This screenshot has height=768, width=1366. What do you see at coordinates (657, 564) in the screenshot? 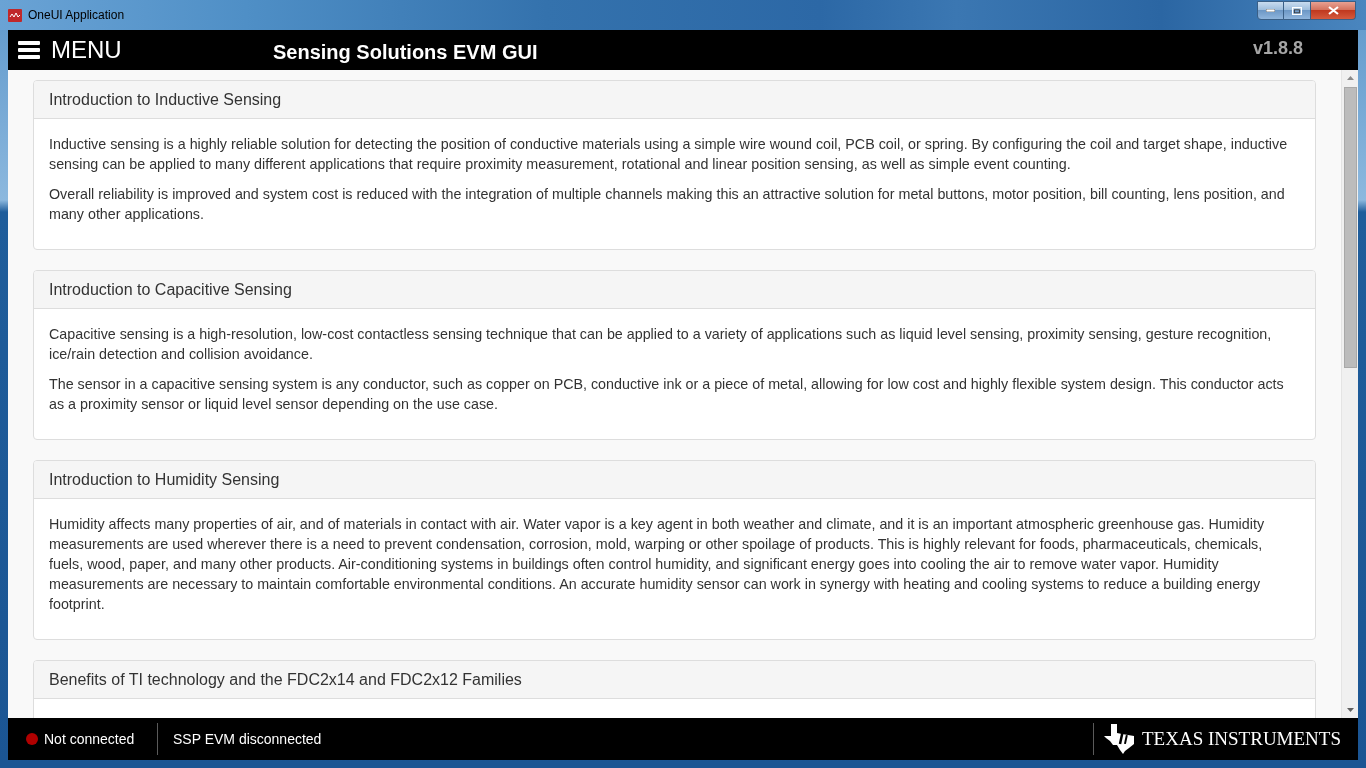
I see `section-paragraph: Humidity affects many properties of air, and of materials in contact with air. Water vapor is a key agent in both weather and climate, and it is an important atmospheric greenhouse gas. Humidity measurements are used wherever there is a need to prevent condensation, corrosion, mold, warping or other spoilage of products. This is highly relevant for foods, pharmaceuticals, chemicals, fuels, wood, paper, and many other products. Air-conditioning systems in buildings often control humidity, and significant energy goes into cooling the air to remove water vapor. Humidity measurements are necessary to maintain comfortable environmental conditions. An accurate humidity sensor can work in synergy with heating and cooling systems to reduce a building energy footprint.` at bounding box center [657, 564].